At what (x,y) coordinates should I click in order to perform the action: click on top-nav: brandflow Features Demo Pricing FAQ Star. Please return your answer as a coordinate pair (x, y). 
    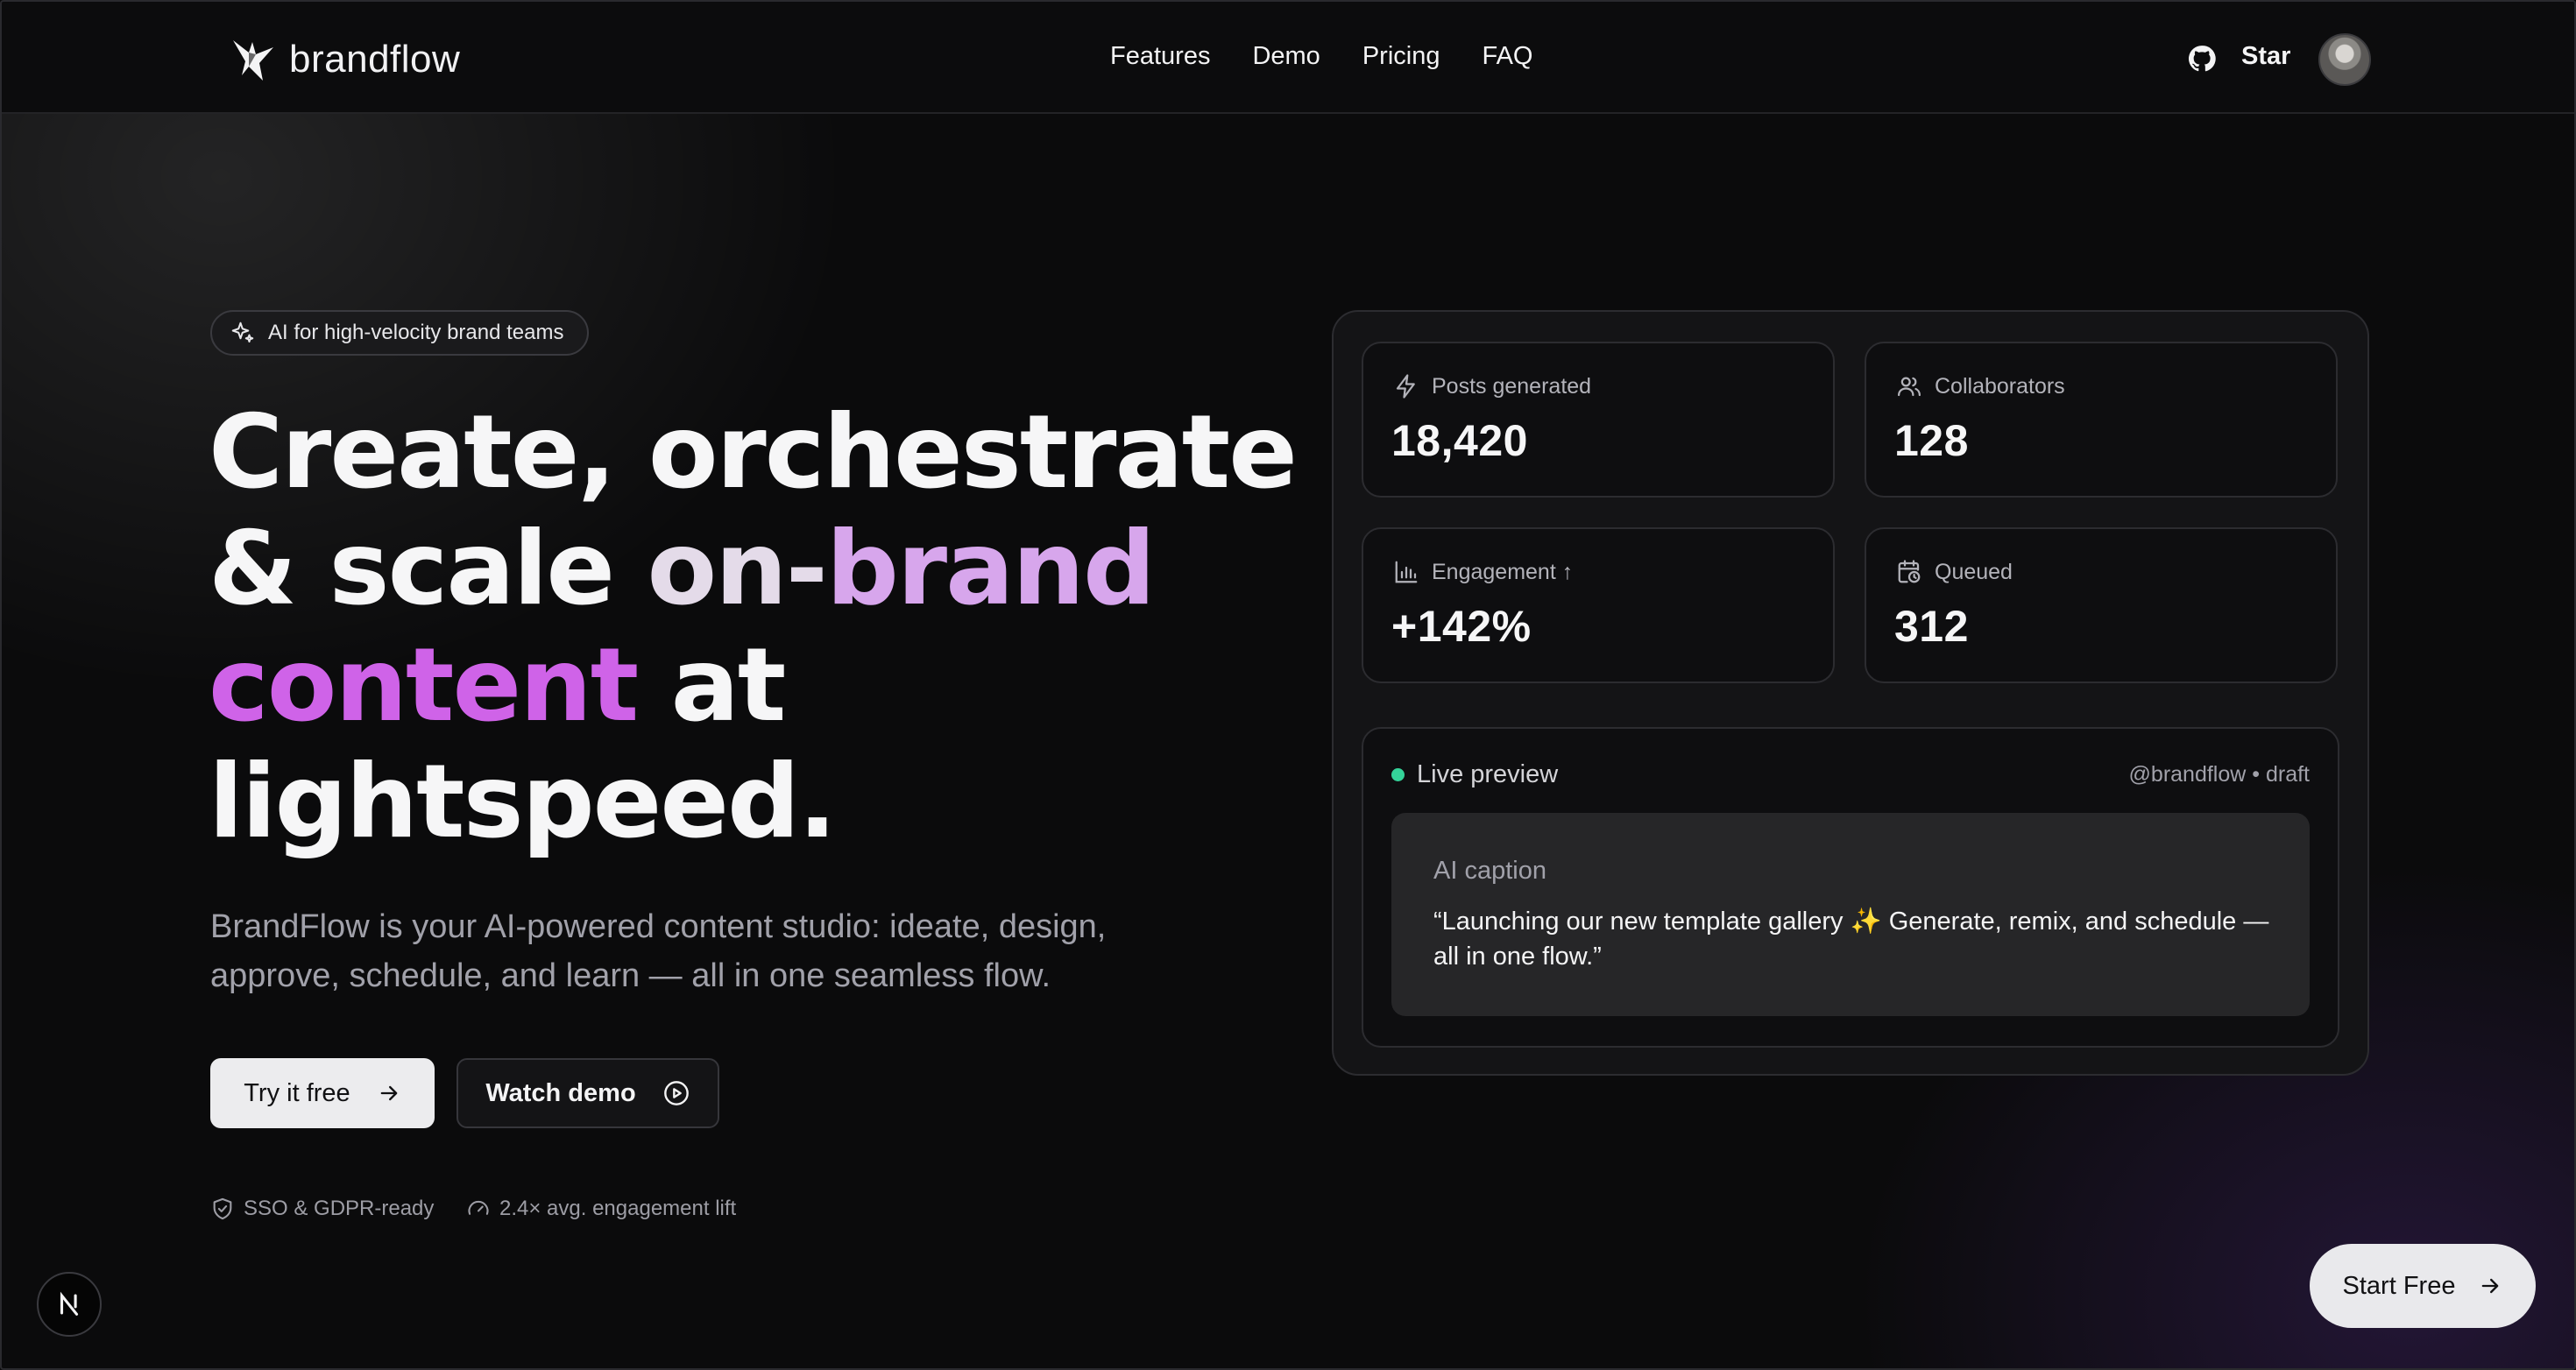
    Looking at the image, I should click on (1288, 58).